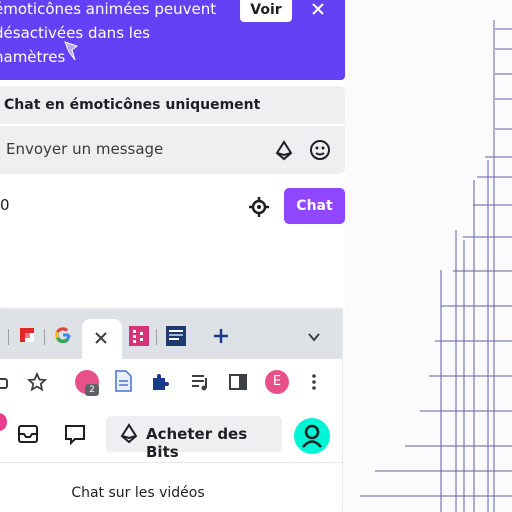  Describe the element at coordinates (320, 150) in the screenshot. I see `emote-picker-icon` at that location.